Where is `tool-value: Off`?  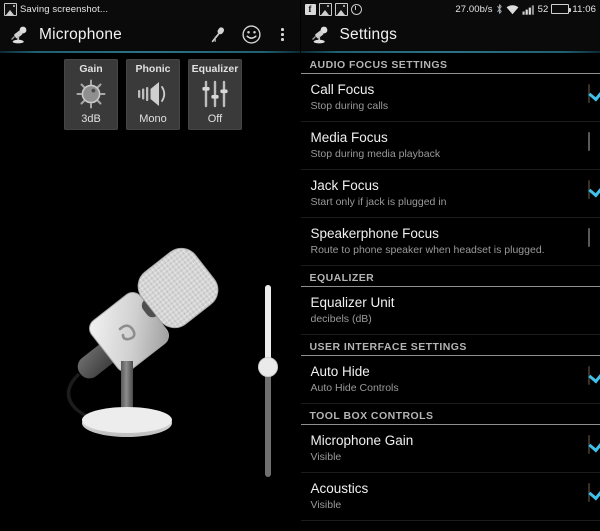 tool-value: Off is located at coordinates (215, 119).